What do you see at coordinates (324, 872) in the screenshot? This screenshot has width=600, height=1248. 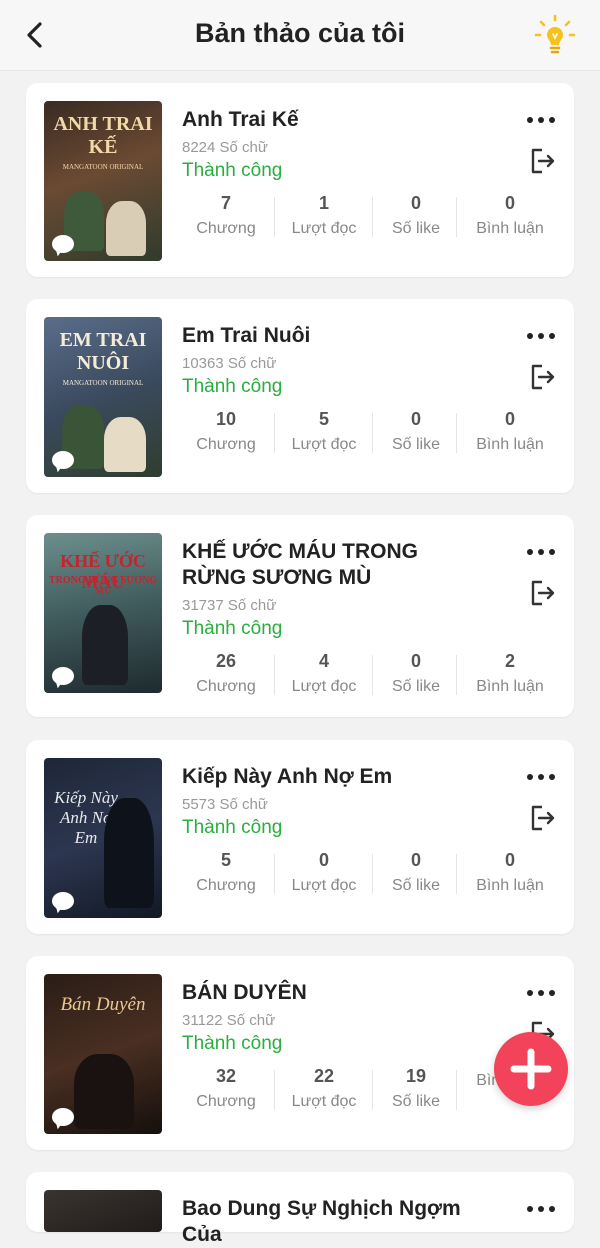 I see `stat-reads: 0 Lượt đọc` at bounding box center [324, 872].